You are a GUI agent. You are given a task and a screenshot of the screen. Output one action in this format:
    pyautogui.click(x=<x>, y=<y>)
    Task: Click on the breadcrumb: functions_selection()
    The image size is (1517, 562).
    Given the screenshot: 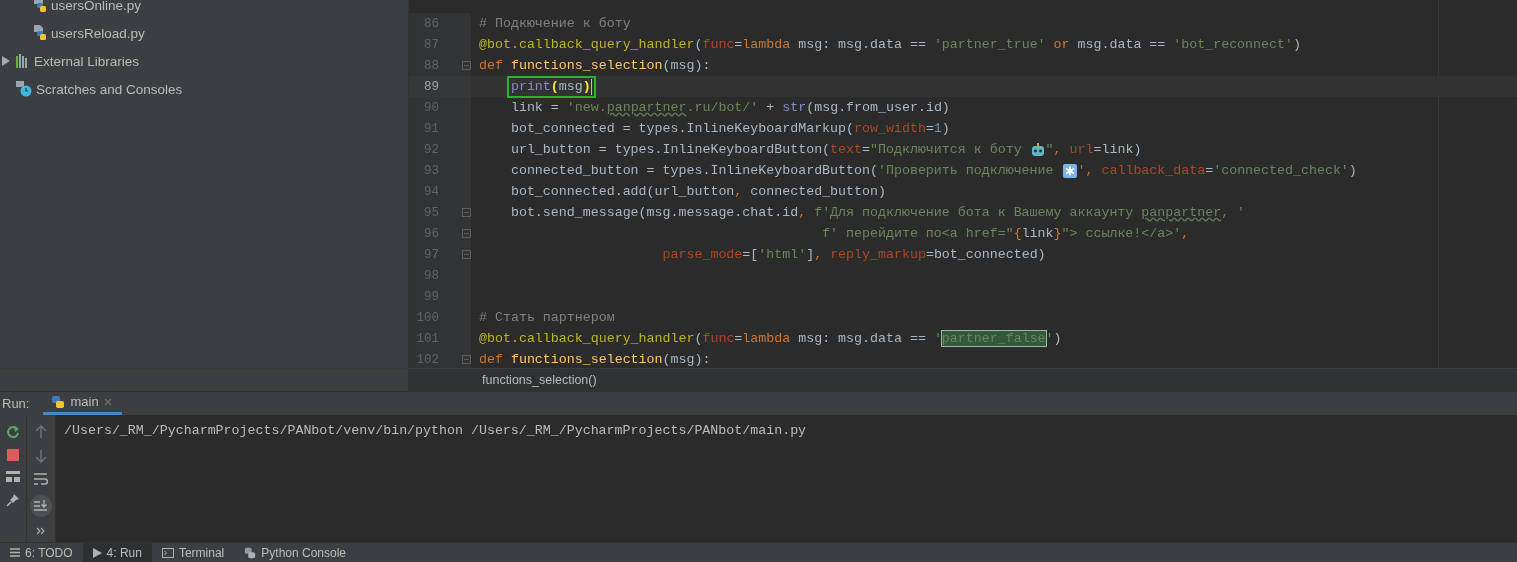 What is the action you would take?
    pyautogui.click(x=502, y=379)
    